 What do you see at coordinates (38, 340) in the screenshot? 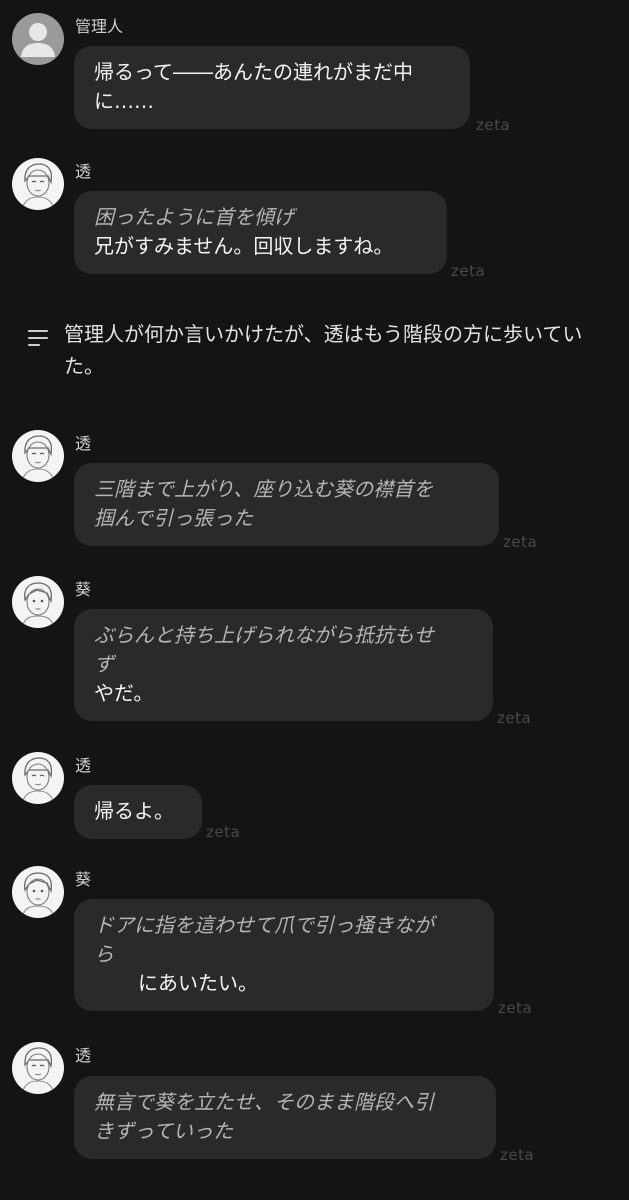
I see `text-lines-icon` at bounding box center [38, 340].